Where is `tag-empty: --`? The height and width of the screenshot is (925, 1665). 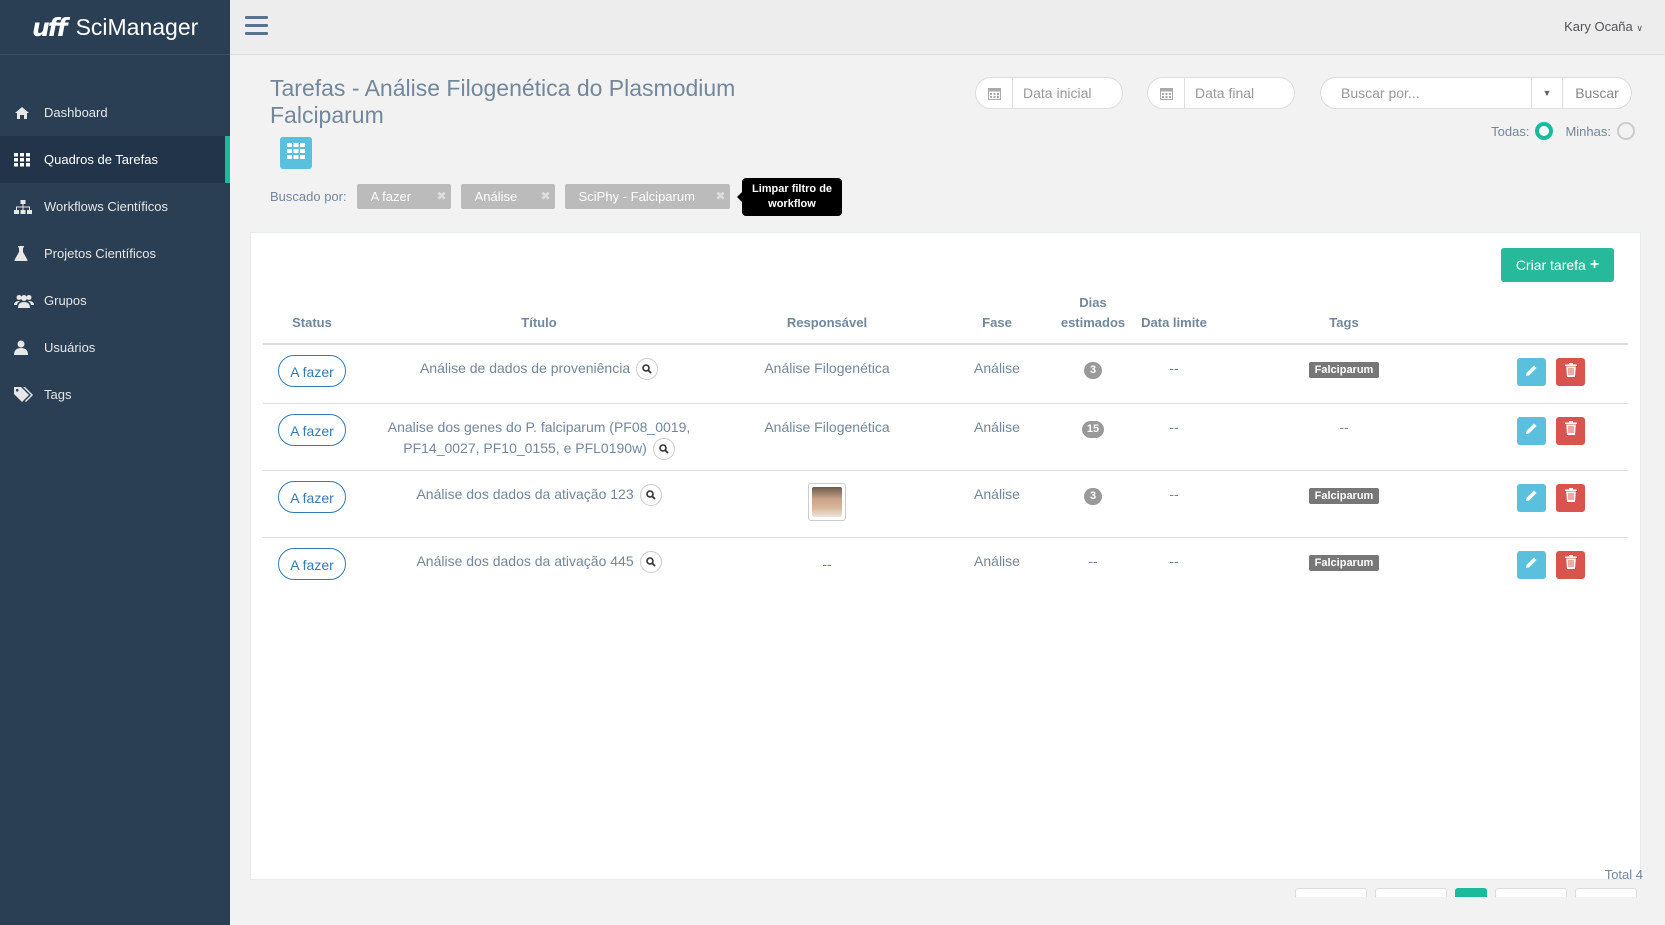
tag-empty: -- is located at coordinates (1344, 426).